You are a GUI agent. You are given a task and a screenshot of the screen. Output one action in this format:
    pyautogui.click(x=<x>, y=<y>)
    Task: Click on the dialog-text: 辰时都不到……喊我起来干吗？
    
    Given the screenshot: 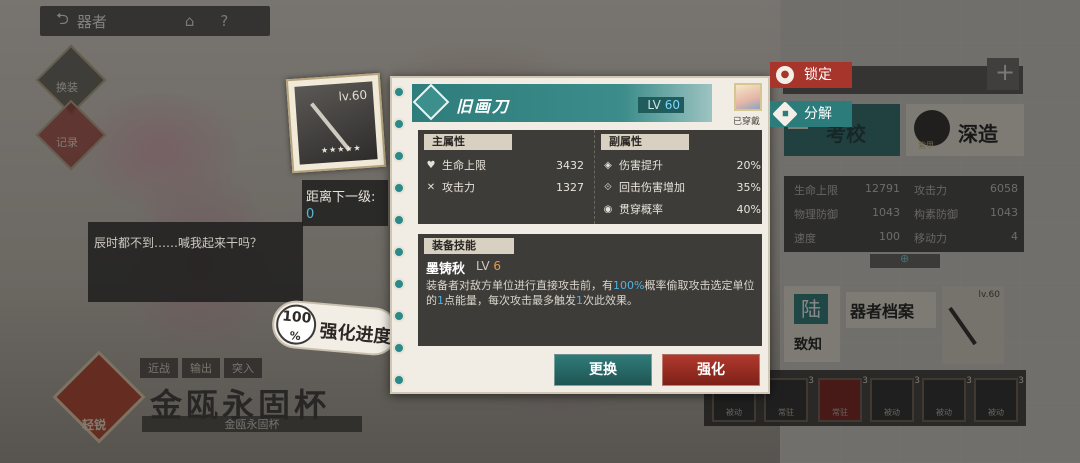 What is the action you would take?
    pyautogui.click(x=178, y=243)
    